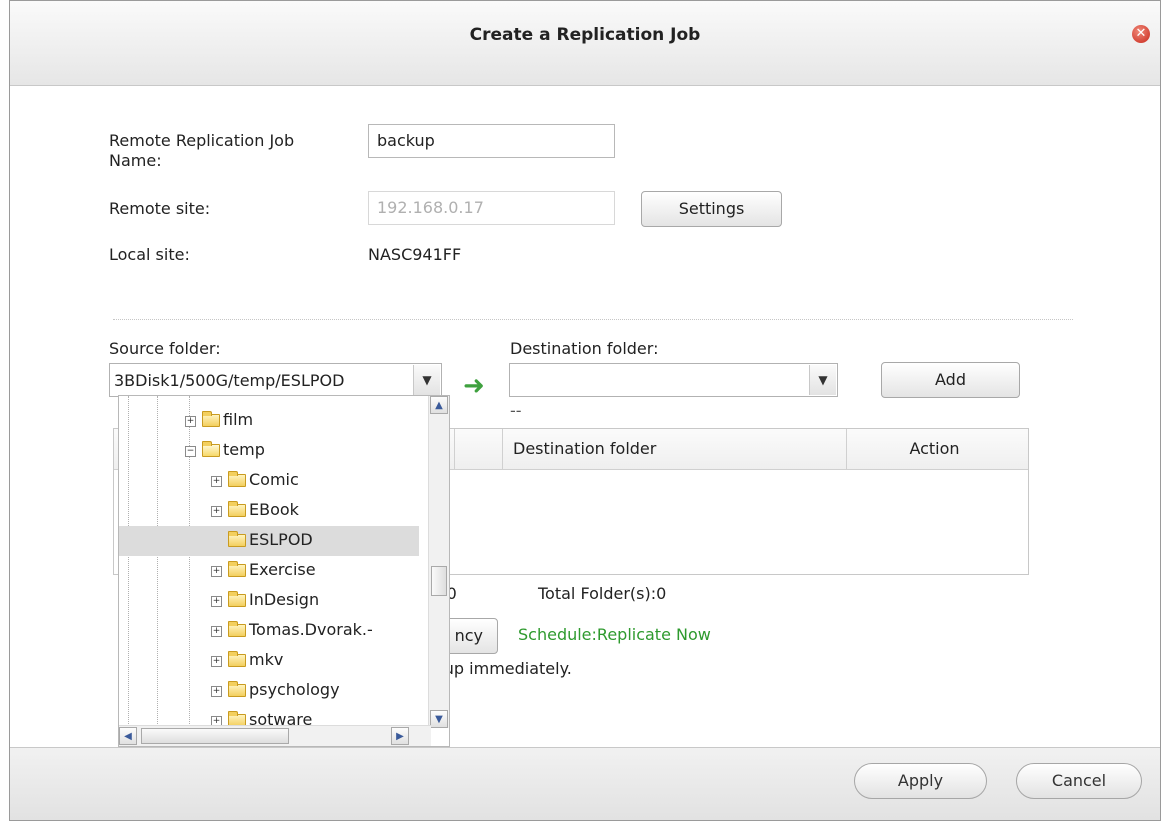  Describe the element at coordinates (491, 141) in the screenshot. I see `job-name-input: backup` at that location.